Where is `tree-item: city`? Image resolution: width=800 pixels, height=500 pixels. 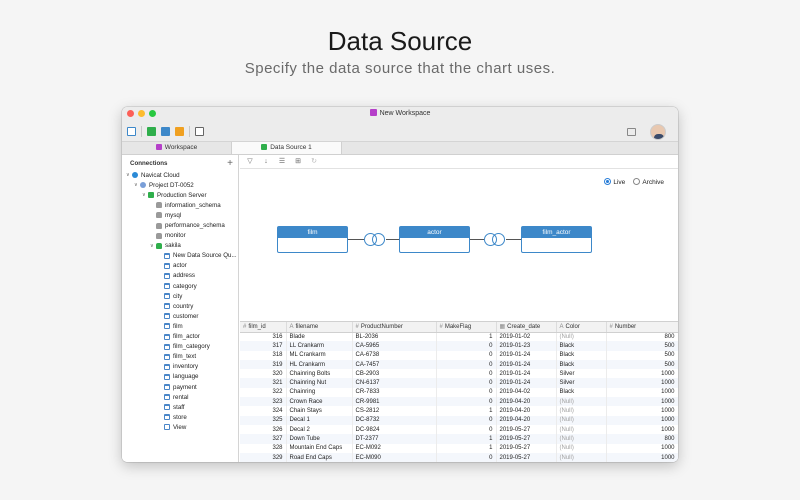 tree-item: city is located at coordinates (180, 296).